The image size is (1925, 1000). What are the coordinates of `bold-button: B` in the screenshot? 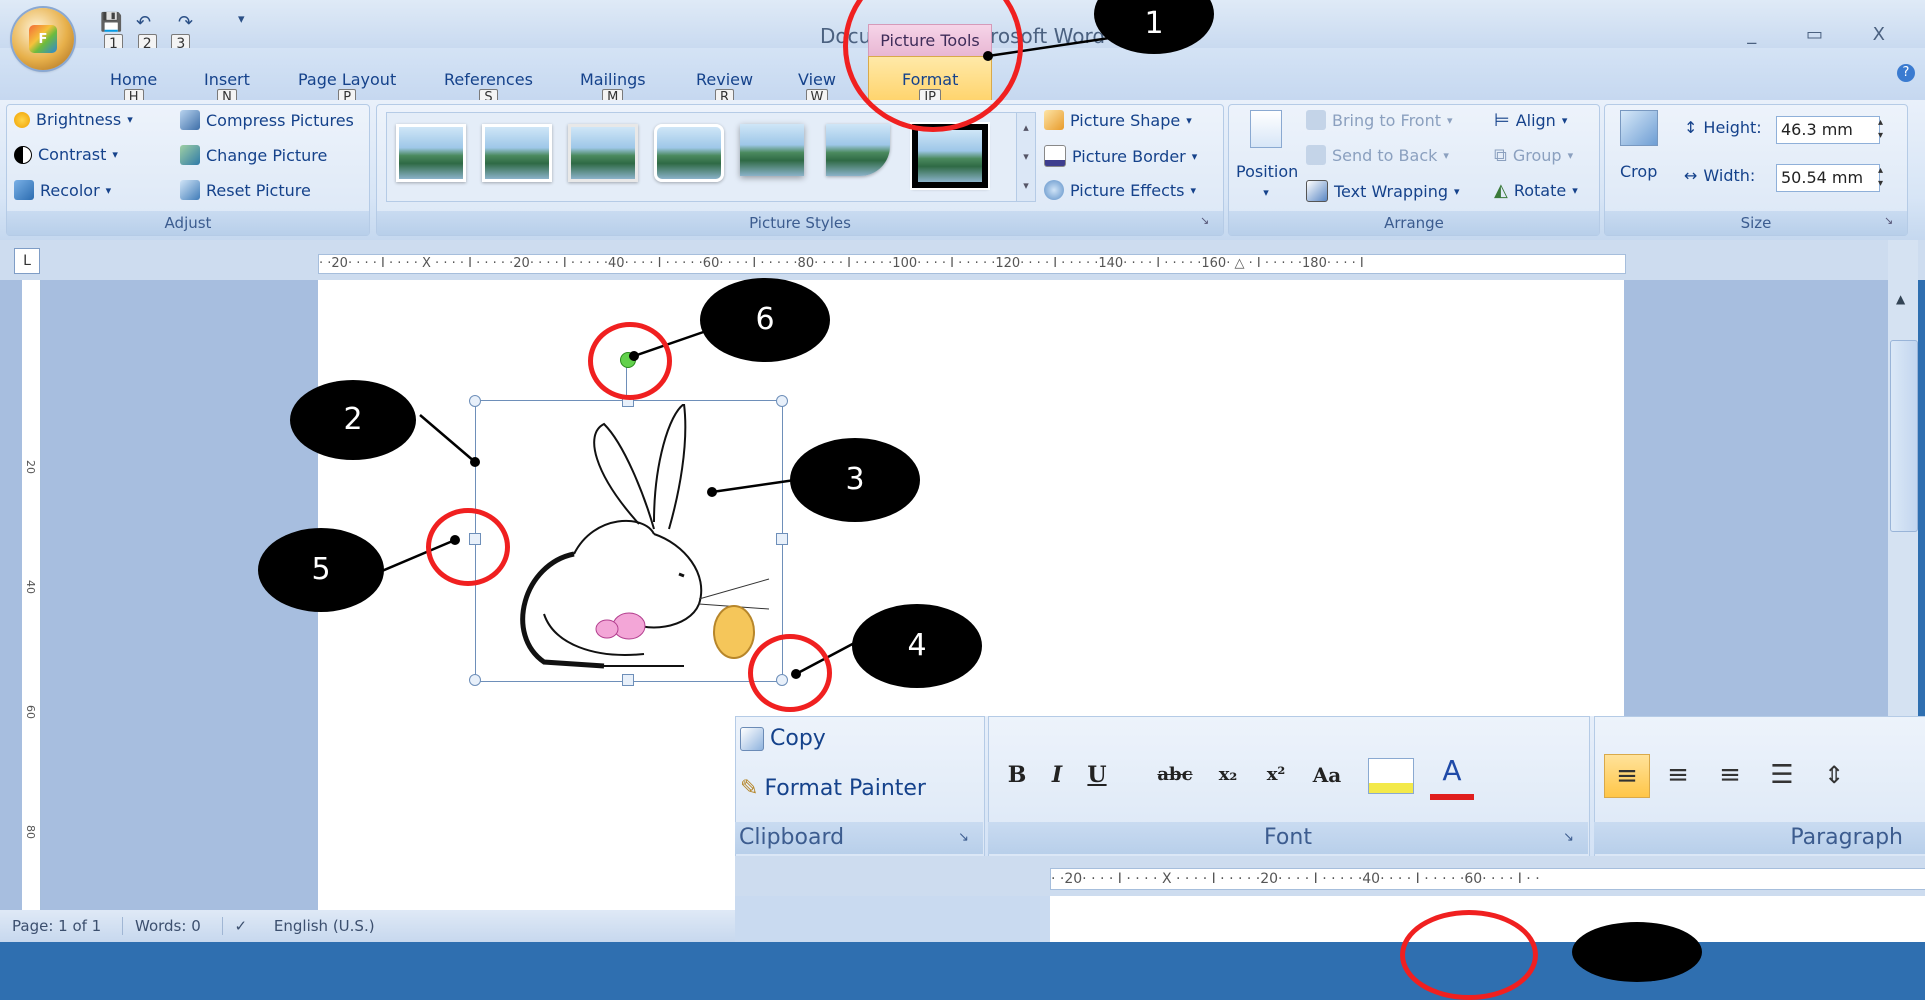 It's located at (1017, 775).